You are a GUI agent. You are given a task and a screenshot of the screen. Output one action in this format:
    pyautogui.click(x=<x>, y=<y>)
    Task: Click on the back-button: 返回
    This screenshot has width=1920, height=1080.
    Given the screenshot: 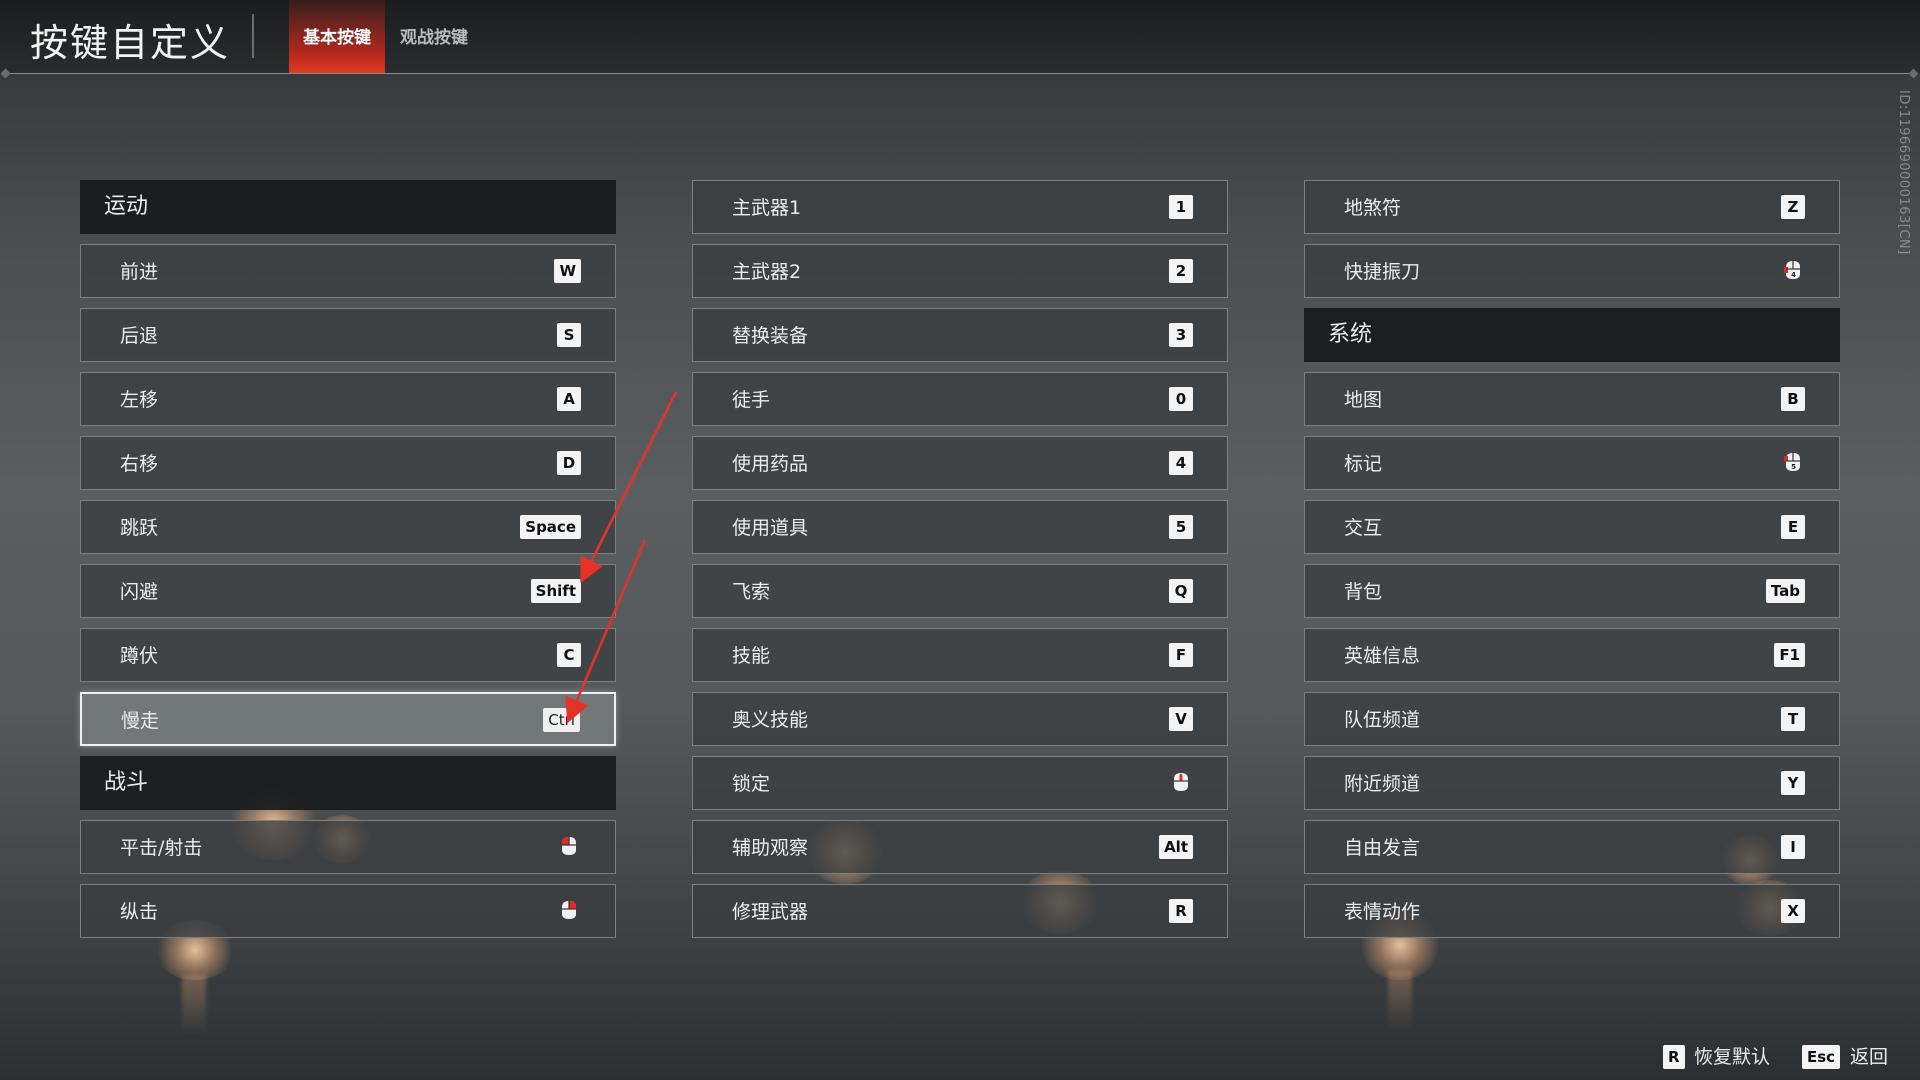 What is the action you would take?
    pyautogui.click(x=1869, y=1057)
    